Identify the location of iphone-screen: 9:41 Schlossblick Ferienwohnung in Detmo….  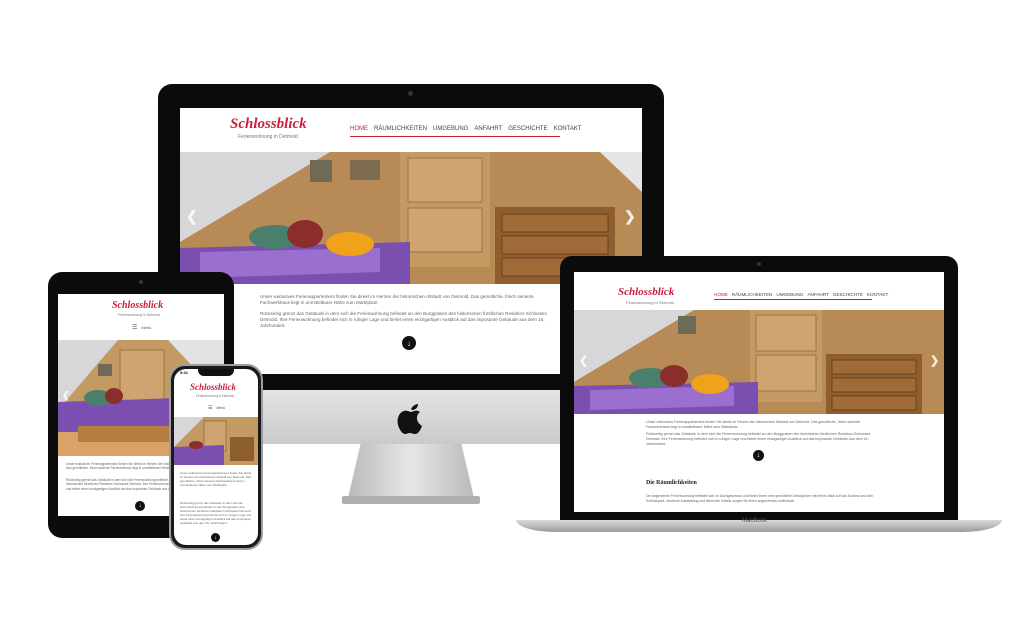
(216, 457).